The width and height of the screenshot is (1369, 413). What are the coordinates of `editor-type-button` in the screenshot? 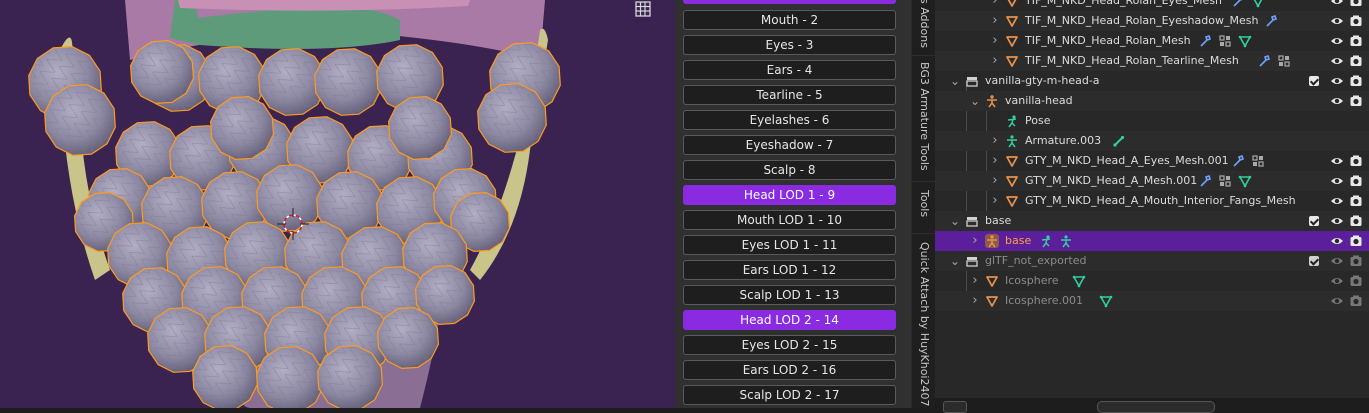 It's located at (955, 407).